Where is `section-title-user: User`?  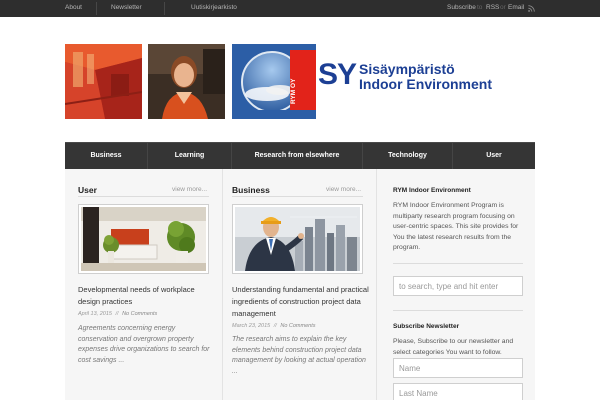 section-title-user: User is located at coordinates (87, 190).